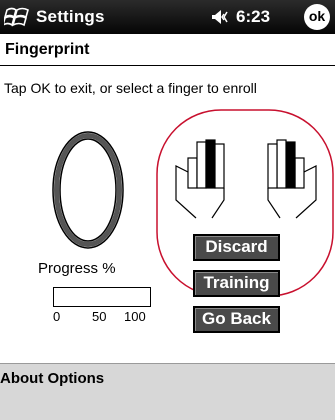  What do you see at coordinates (77, 268) in the screenshot?
I see `progress-label: Progress %` at bounding box center [77, 268].